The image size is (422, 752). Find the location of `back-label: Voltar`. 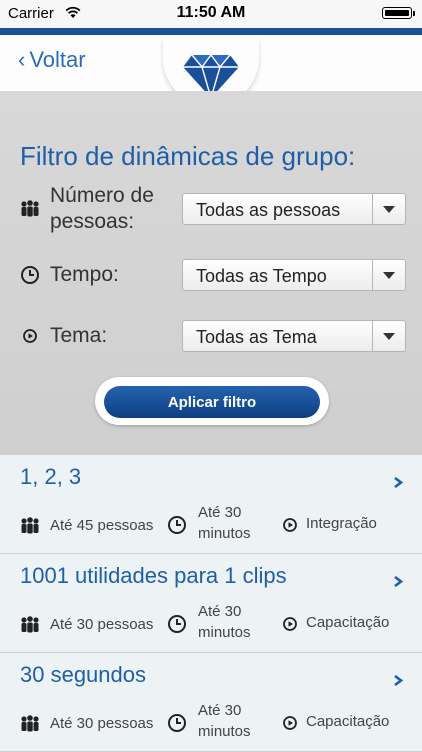

back-label: Voltar is located at coordinates (57, 59).